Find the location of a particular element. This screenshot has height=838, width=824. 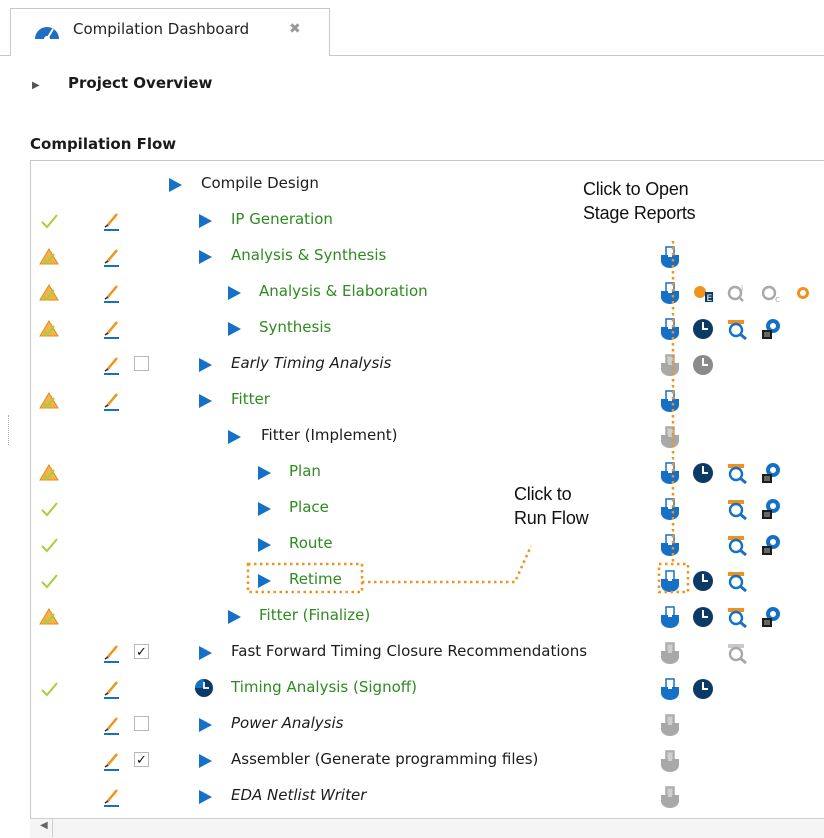

stage-label: Analysis & Elaboration is located at coordinates (343, 291).